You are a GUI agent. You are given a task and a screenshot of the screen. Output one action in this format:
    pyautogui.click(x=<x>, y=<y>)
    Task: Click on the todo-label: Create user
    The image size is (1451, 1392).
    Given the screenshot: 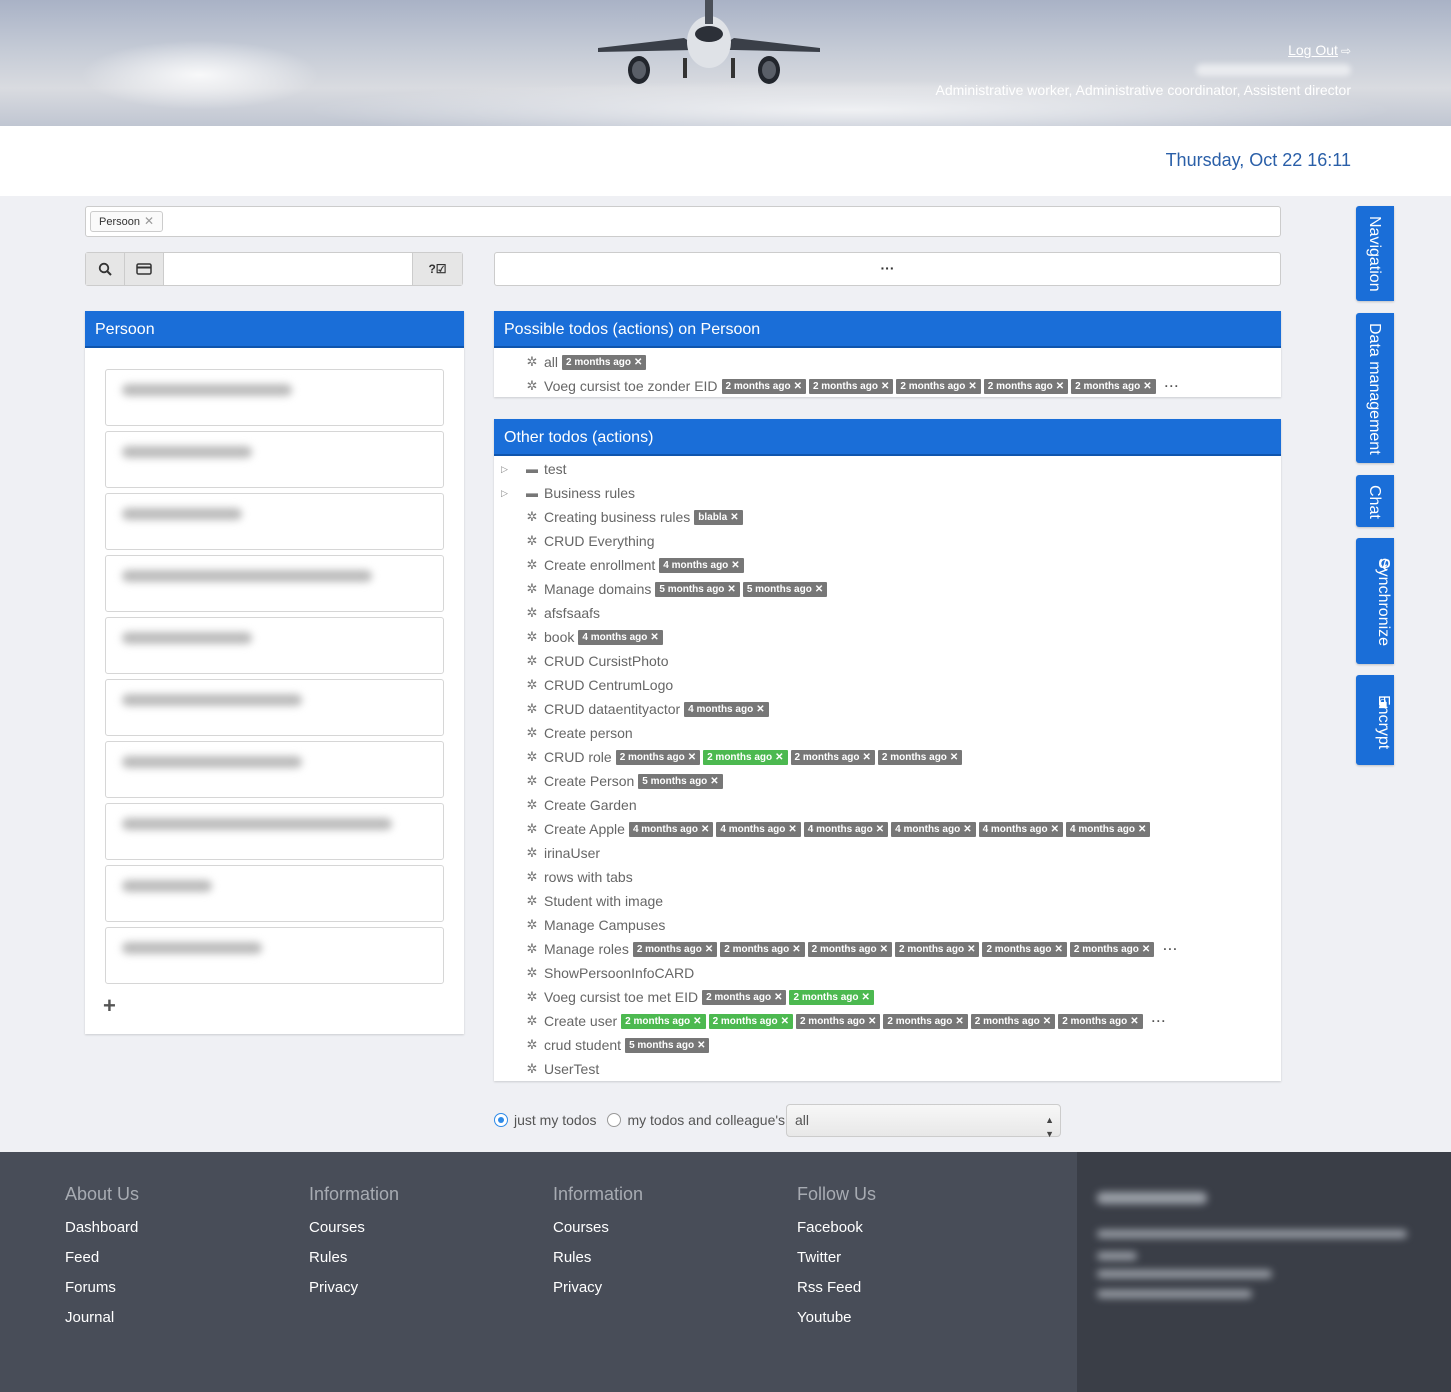 What is the action you would take?
    pyautogui.click(x=580, y=1021)
    